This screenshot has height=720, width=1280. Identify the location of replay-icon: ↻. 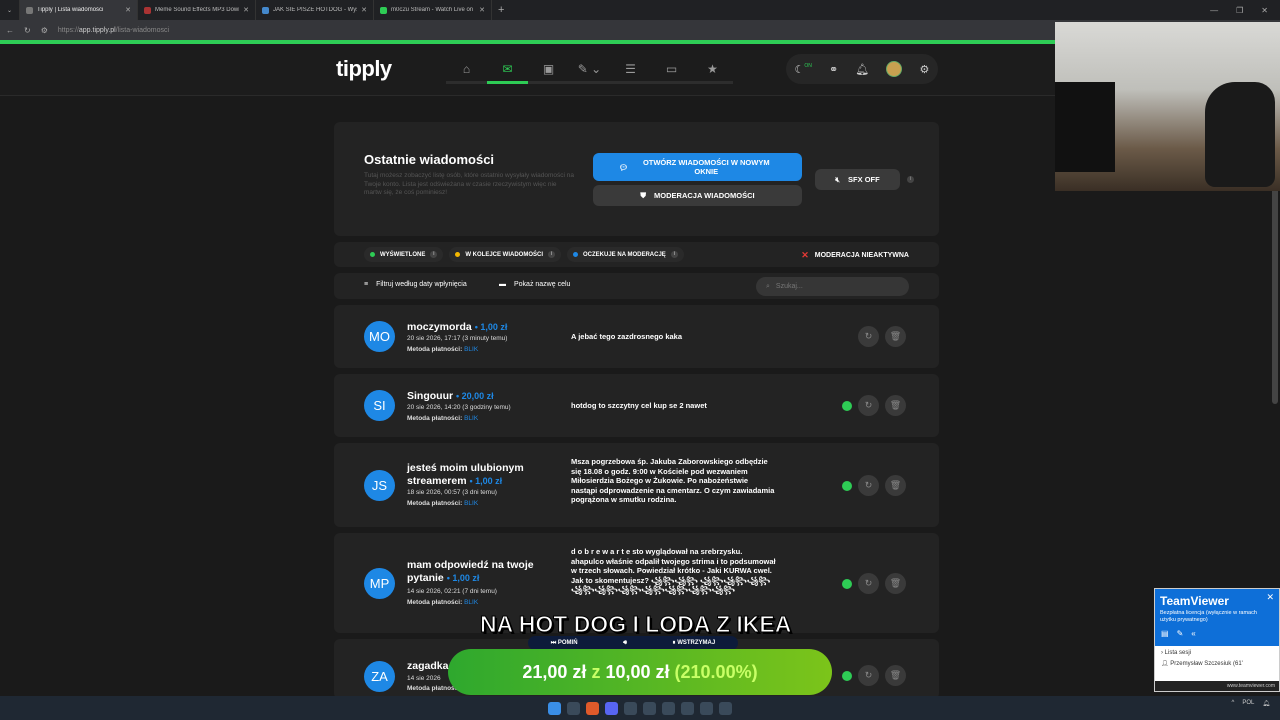
(868, 336).